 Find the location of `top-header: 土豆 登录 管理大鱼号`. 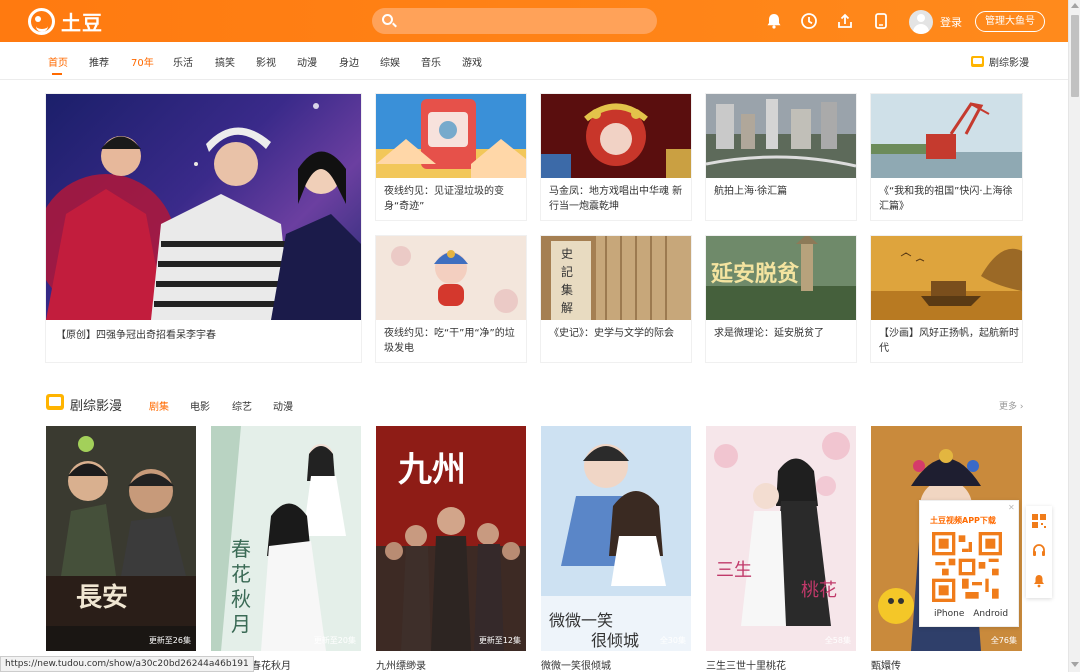

top-header: 土豆 登录 管理大鱼号 is located at coordinates (534, 21).